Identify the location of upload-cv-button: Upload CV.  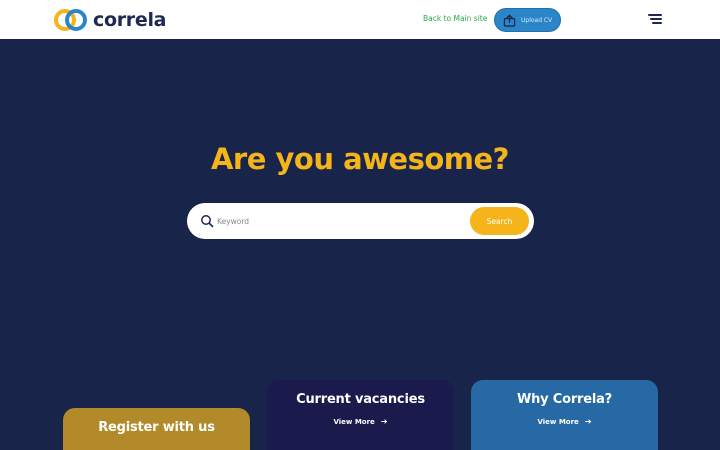
(527, 20).